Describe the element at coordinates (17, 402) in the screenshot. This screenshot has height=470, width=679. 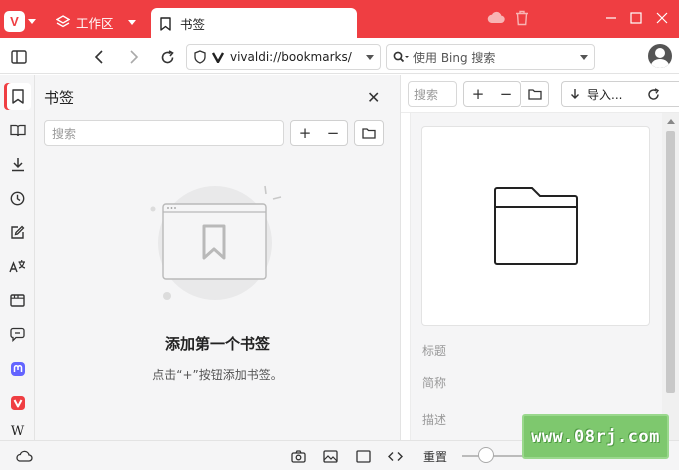
I see `sidebar-item-vivaldi` at that location.